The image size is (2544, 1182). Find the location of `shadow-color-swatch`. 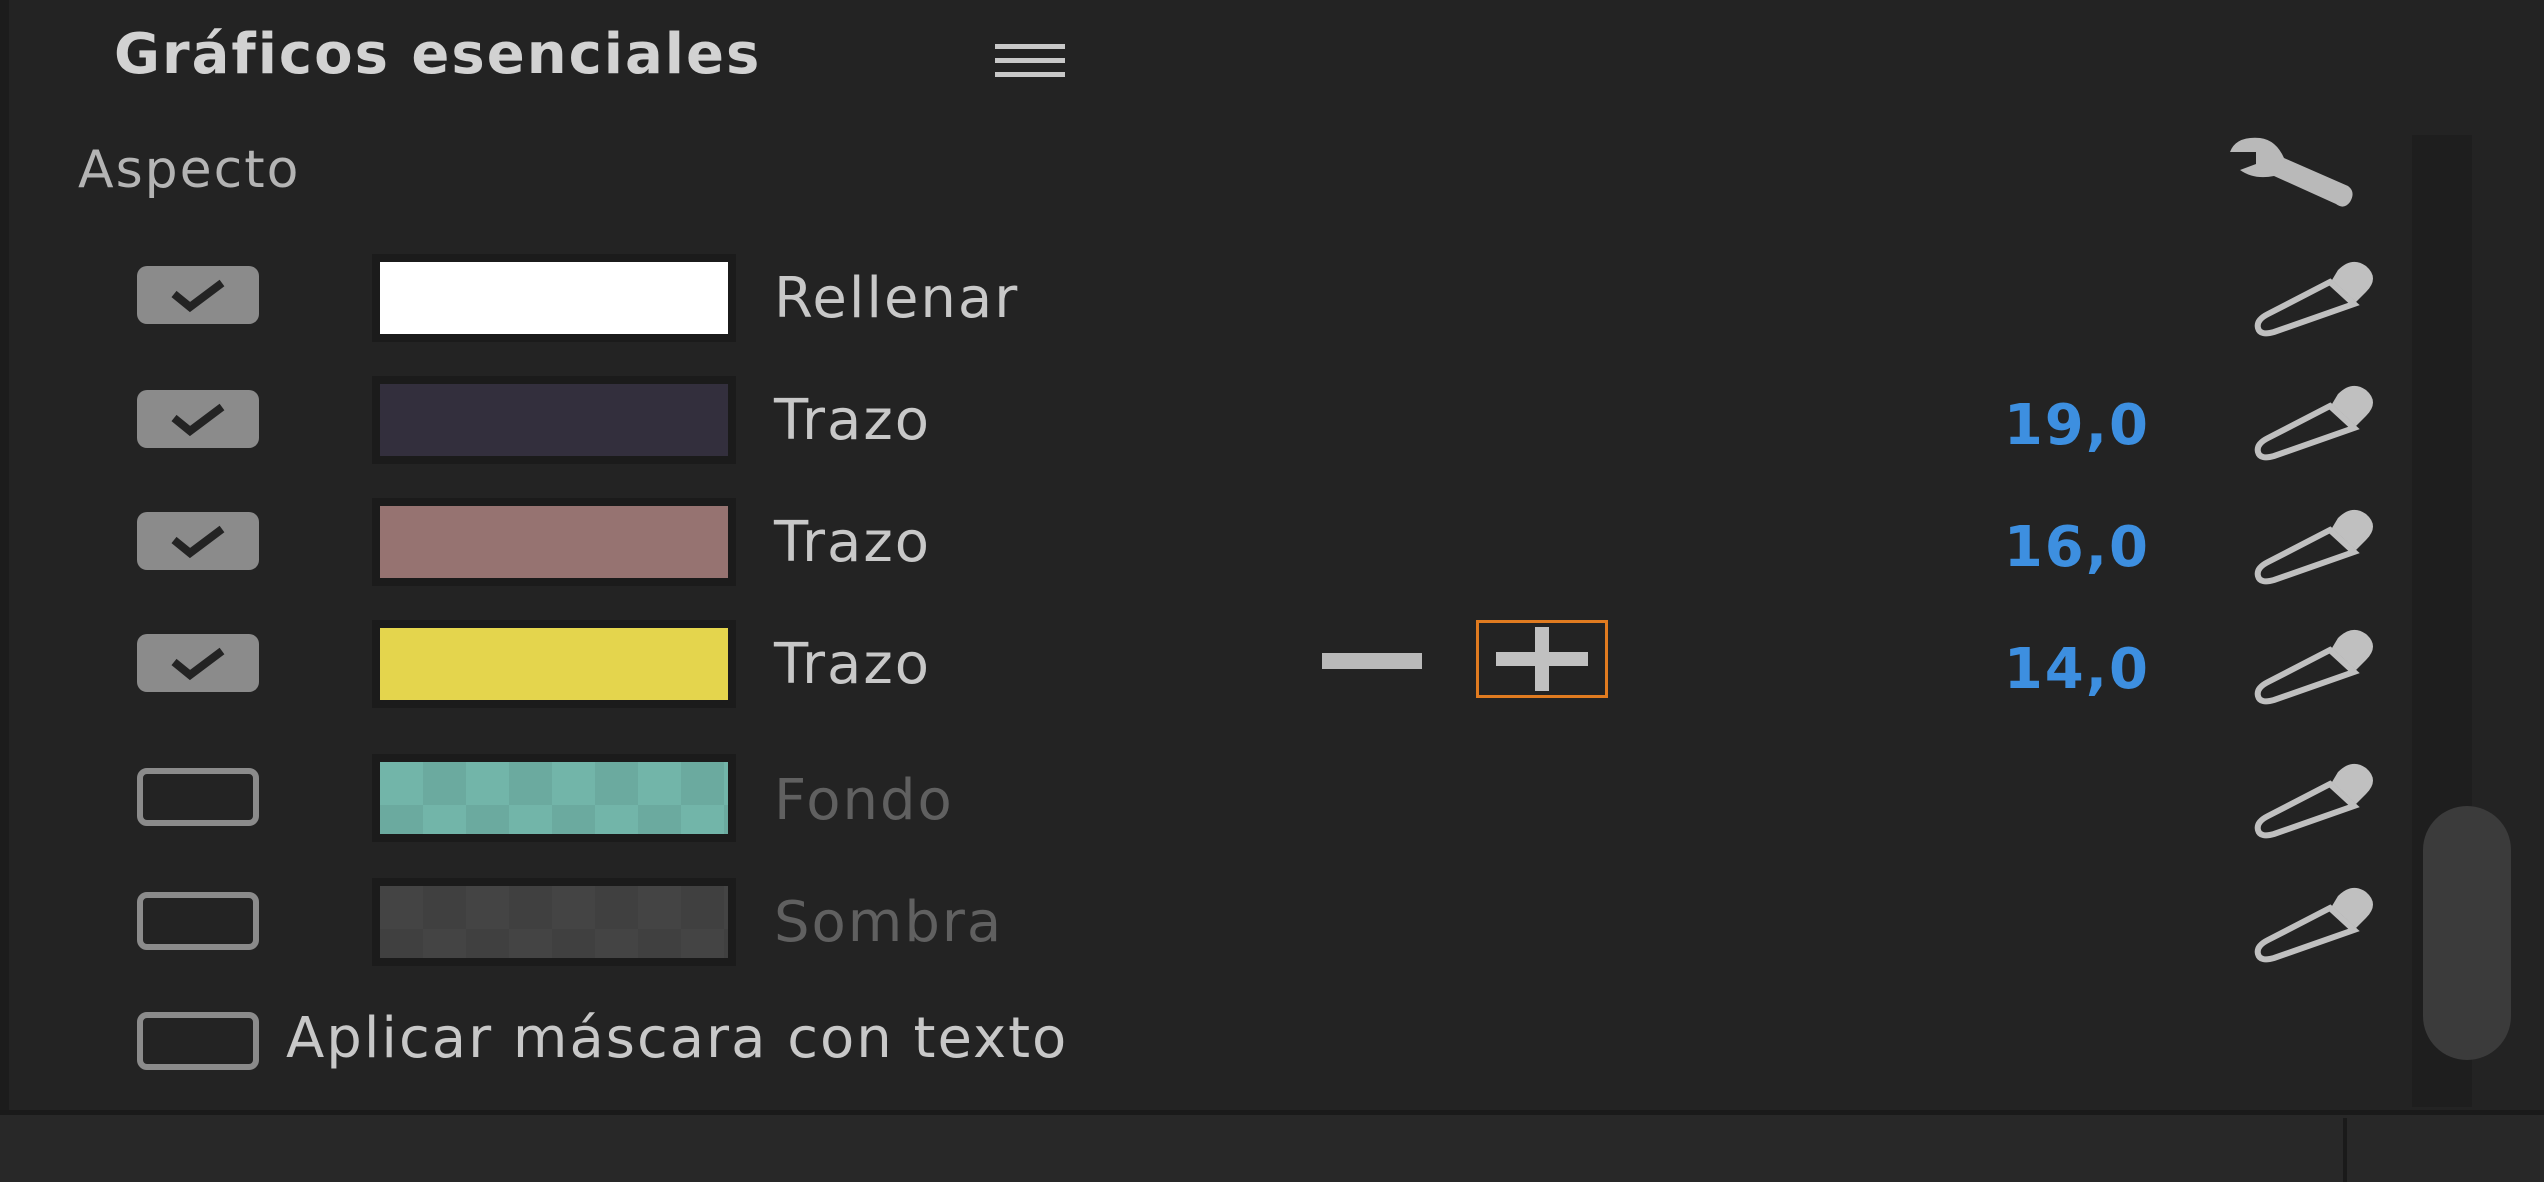

shadow-color-swatch is located at coordinates (554, 922).